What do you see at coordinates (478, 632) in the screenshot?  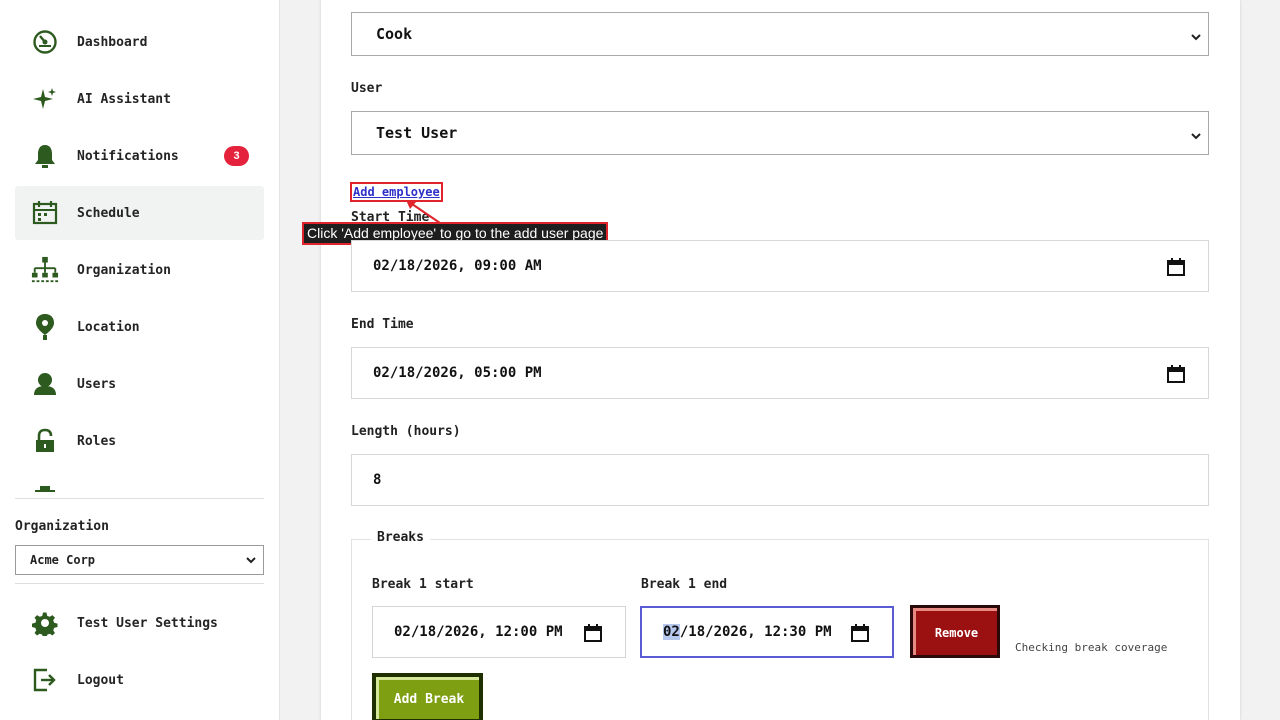 I see `break-start-value: 02/18/2026, 12:00 PM` at bounding box center [478, 632].